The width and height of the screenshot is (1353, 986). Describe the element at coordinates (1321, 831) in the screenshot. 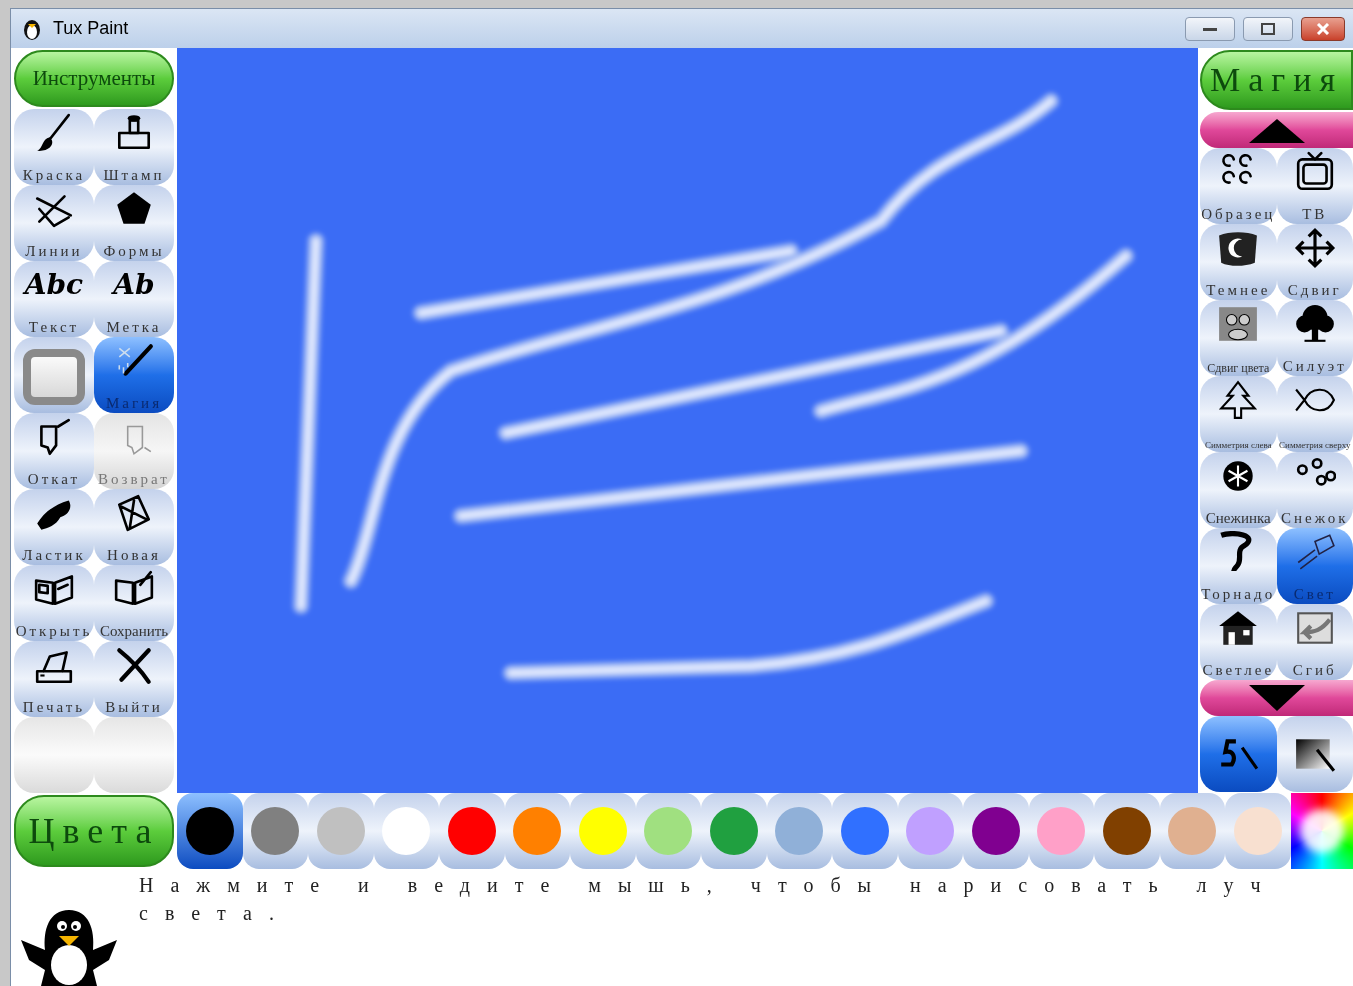

I see `color-picker` at that location.